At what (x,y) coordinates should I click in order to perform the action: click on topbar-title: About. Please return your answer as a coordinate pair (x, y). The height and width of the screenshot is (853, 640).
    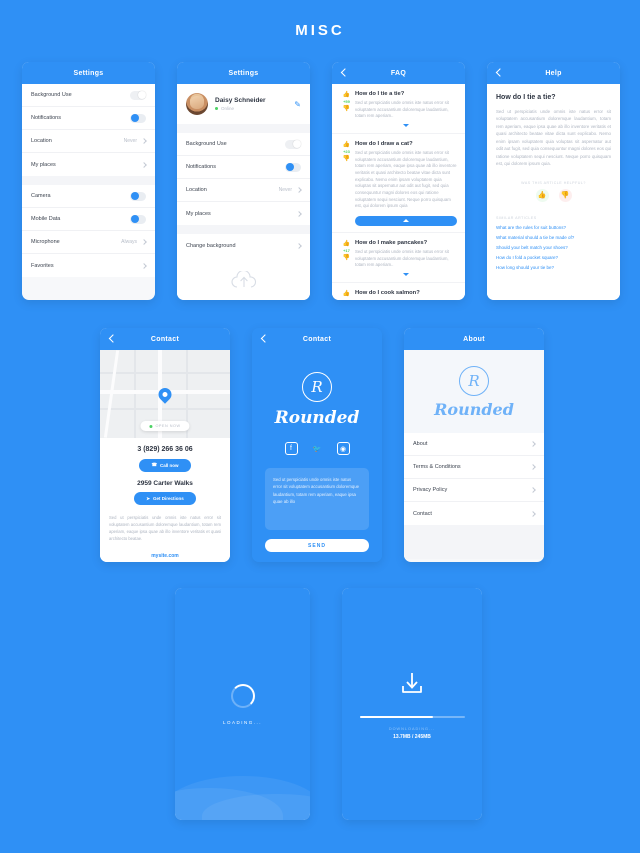
    Looking at the image, I should click on (474, 339).